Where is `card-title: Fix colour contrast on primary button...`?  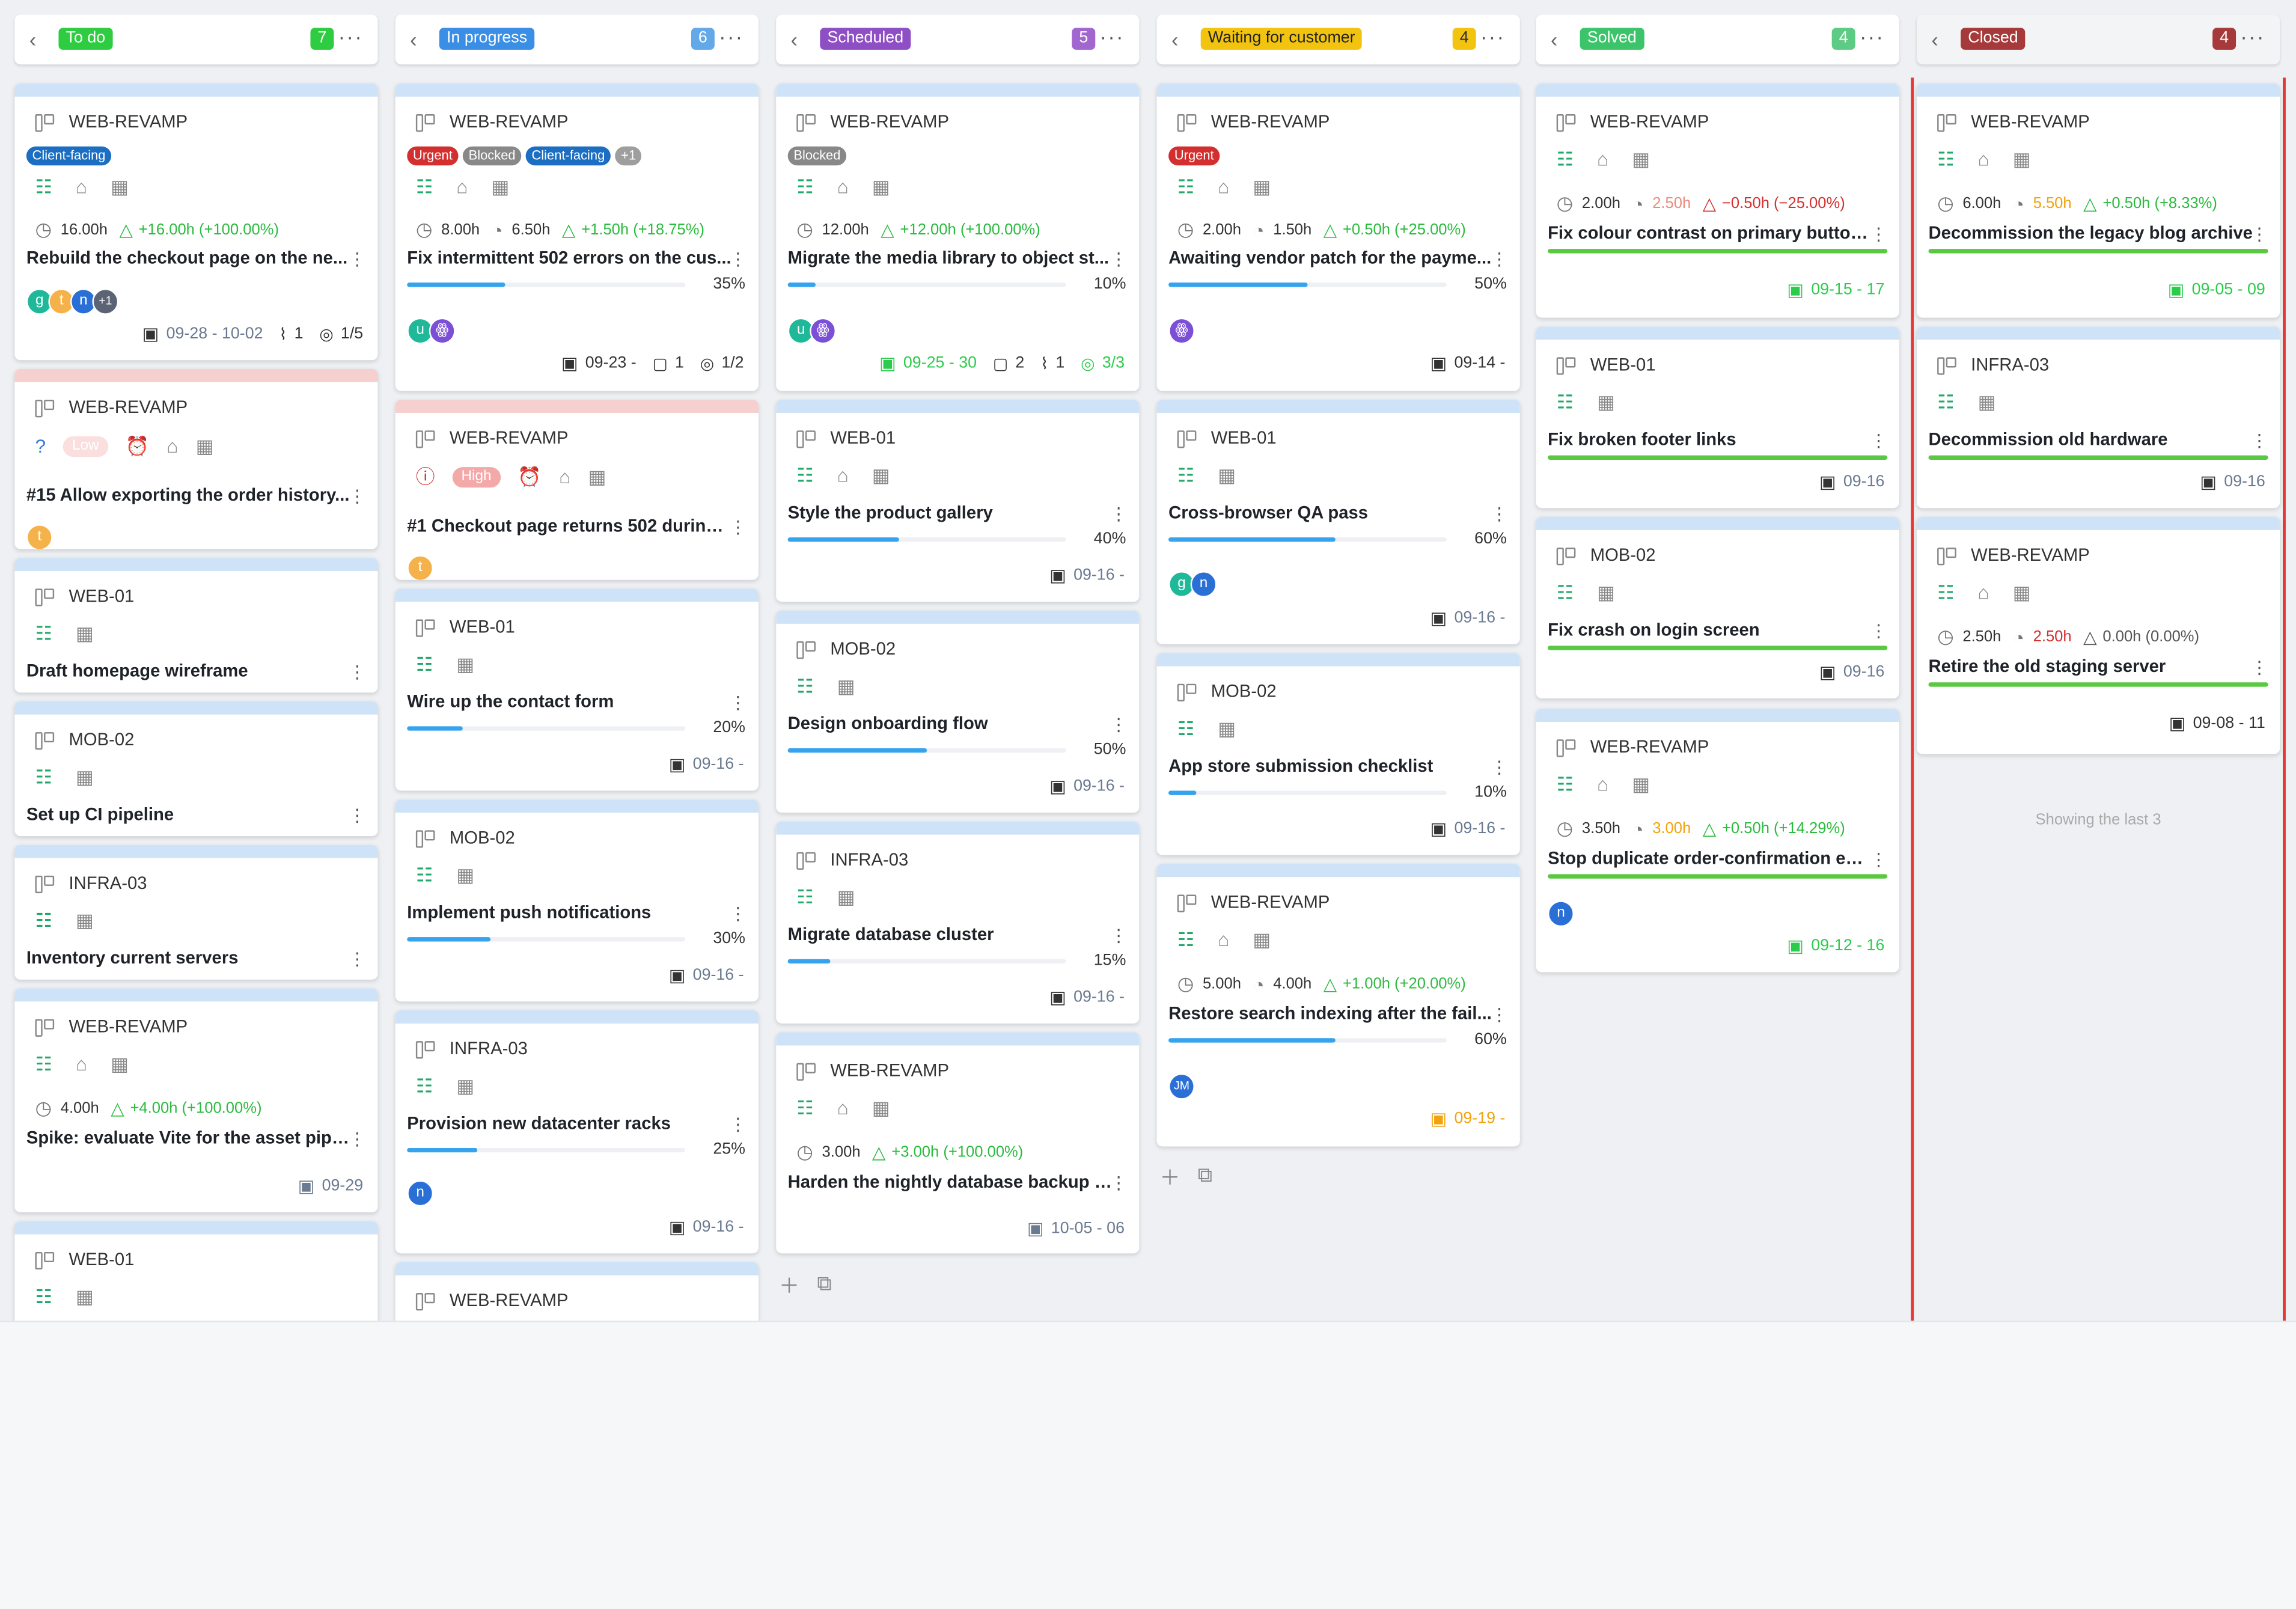 card-title: Fix colour contrast on primary button... is located at coordinates (1710, 233).